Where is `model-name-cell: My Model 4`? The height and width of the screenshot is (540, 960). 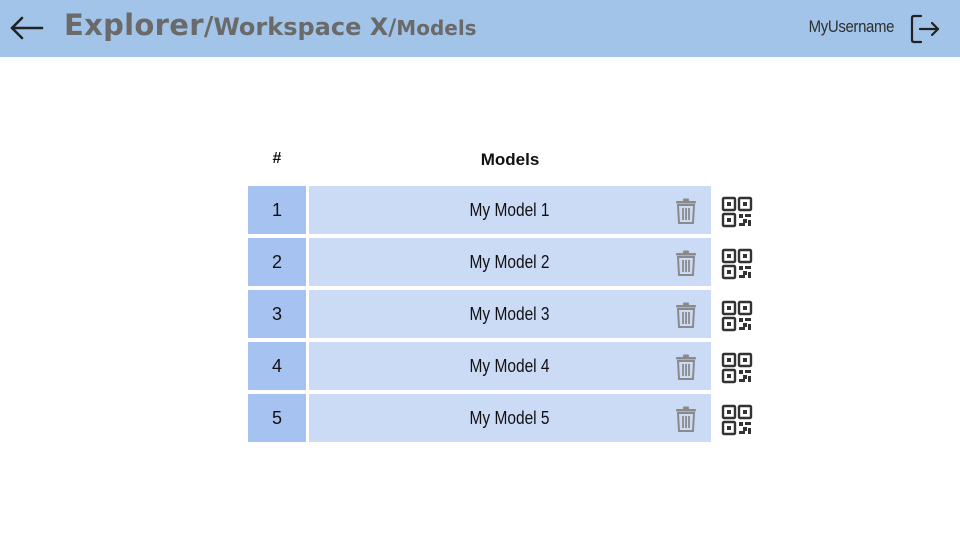 model-name-cell: My Model 4 is located at coordinates (510, 366).